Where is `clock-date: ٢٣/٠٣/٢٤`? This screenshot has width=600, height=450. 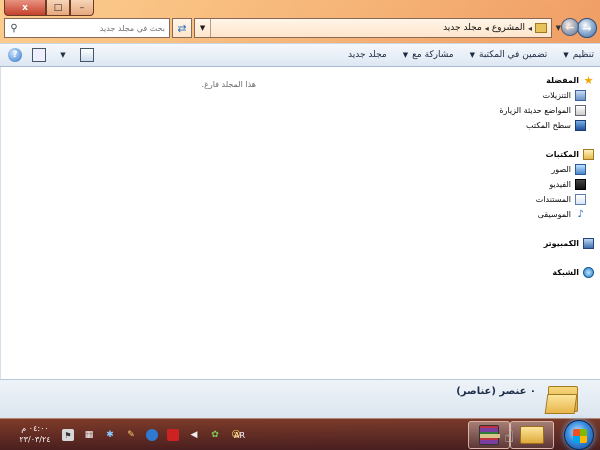 clock-date: ٢٣/٠٣/٢٤ is located at coordinates (35, 439).